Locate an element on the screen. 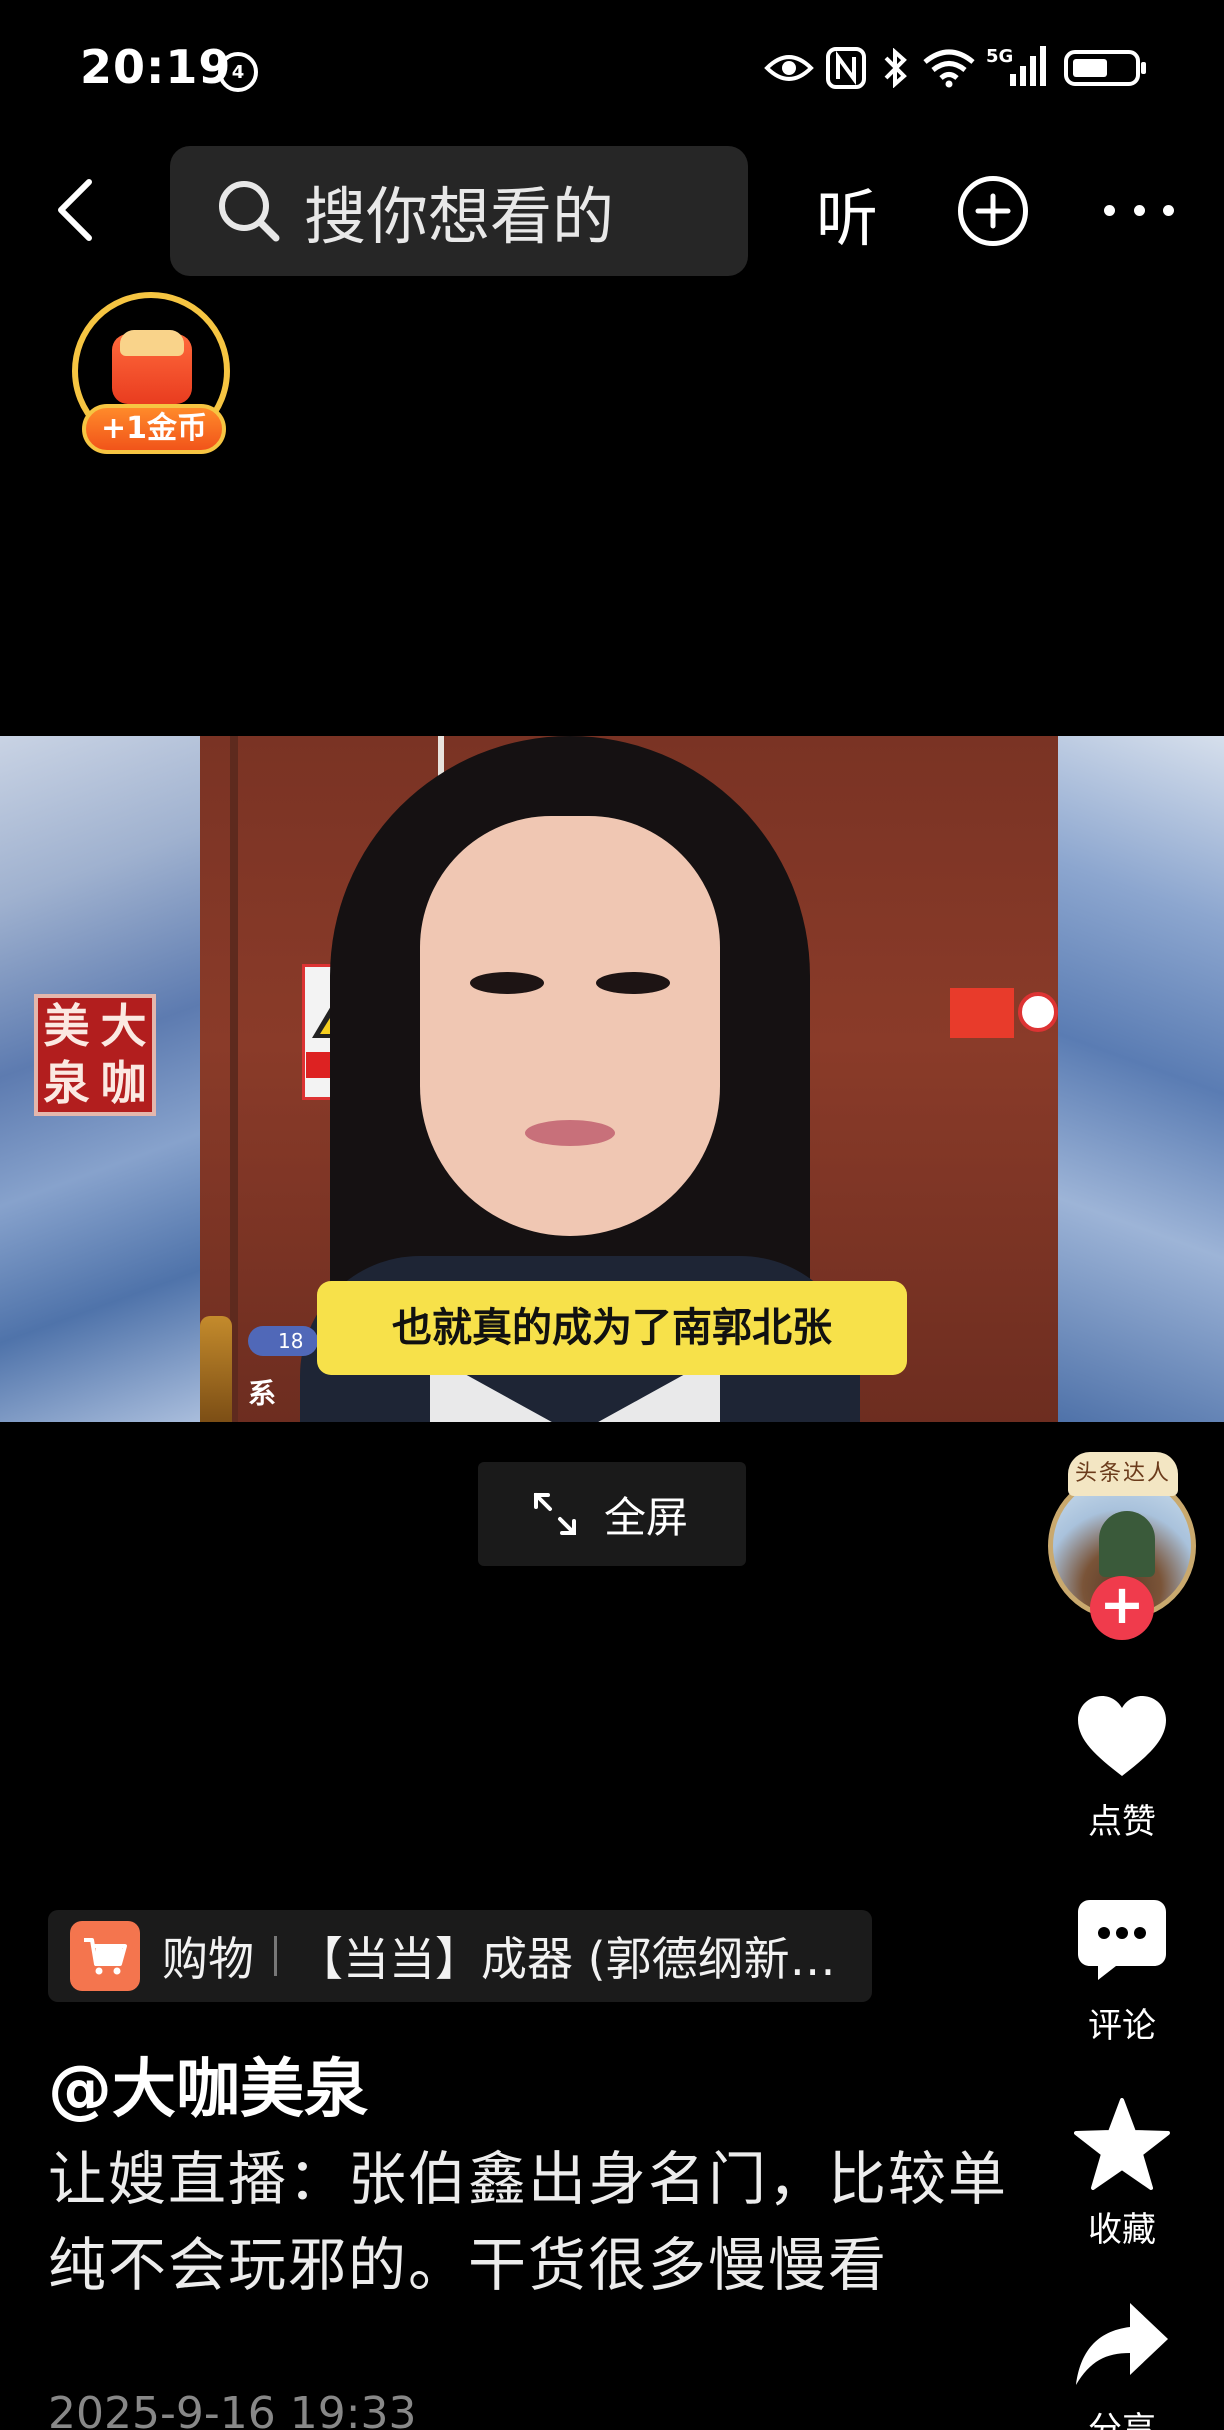 The width and height of the screenshot is (1224, 2430). share-arrow-icon is located at coordinates (1122, 2344).